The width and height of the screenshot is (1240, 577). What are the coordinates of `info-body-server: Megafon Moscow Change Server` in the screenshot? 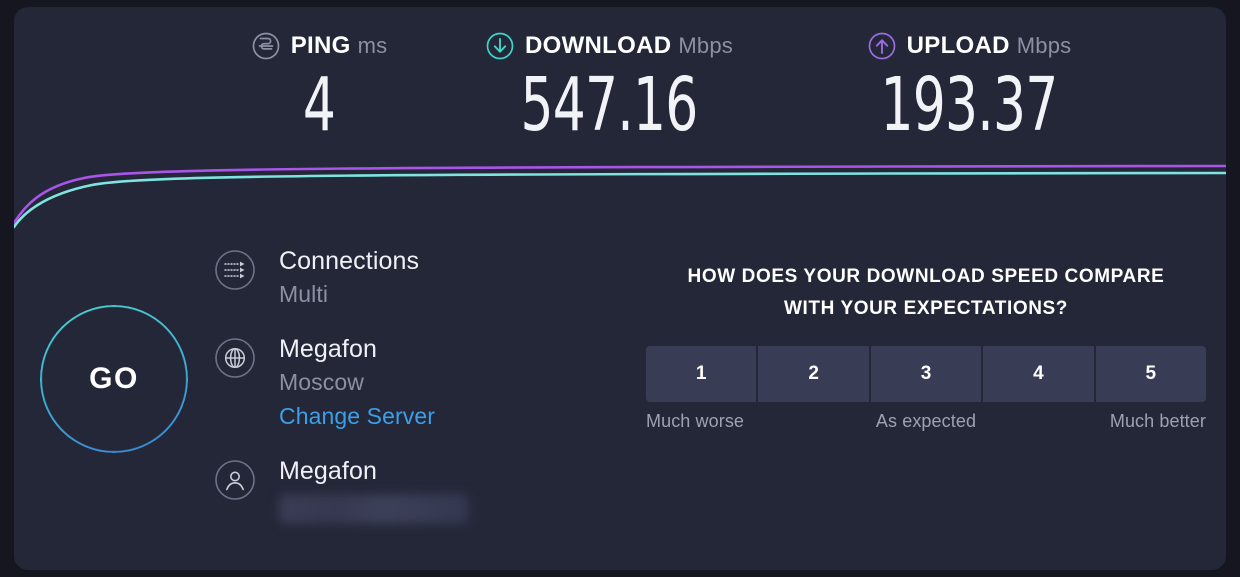 It's located at (357, 383).